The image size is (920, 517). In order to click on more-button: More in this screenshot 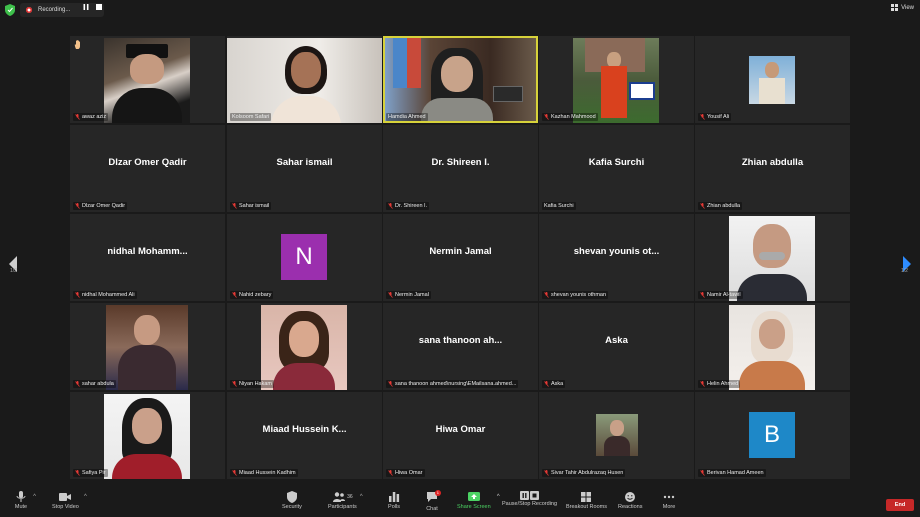, I will do `click(669, 500)`.